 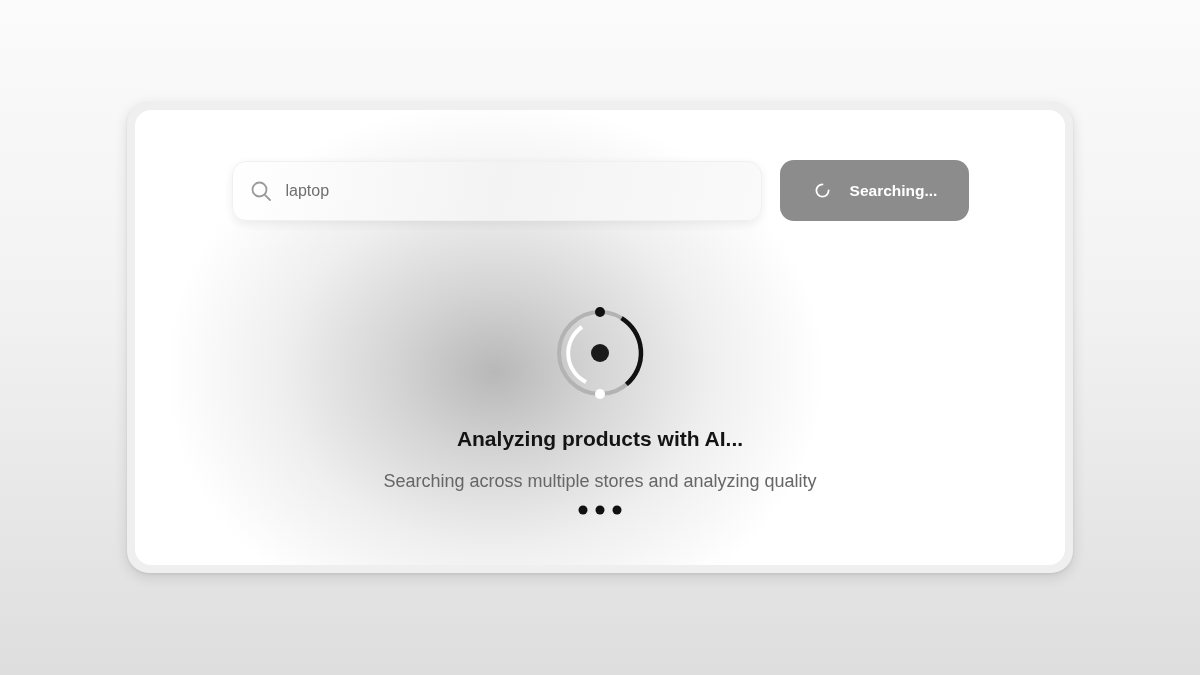 I want to click on loading-dots-icon, so click(x=600, y=510).